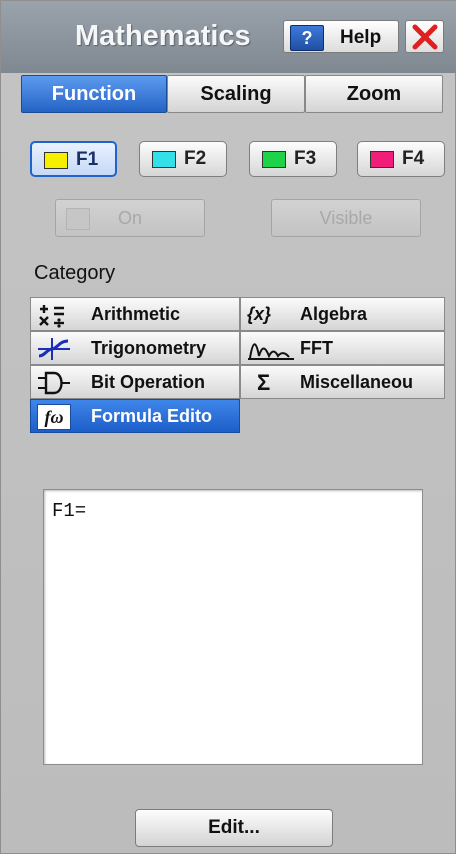 This screenshot has height=854, width=456. What do you see at coordinates (401, 159) in the screenshot?
I see `function-f4-button: F4` at bounding box center [401, 159].